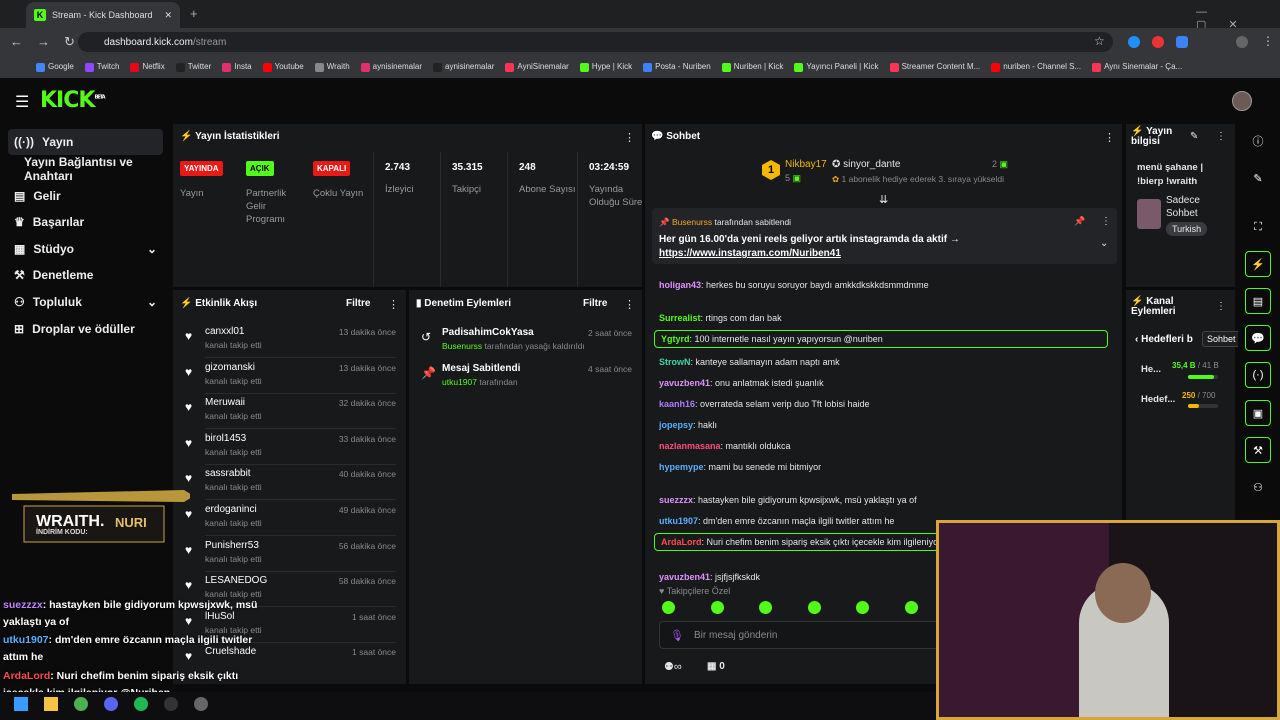 The width and height of the screenshot is (1280, 720). I want to click on stream-info-menu-icon: ⋮, so click(1221, 136).